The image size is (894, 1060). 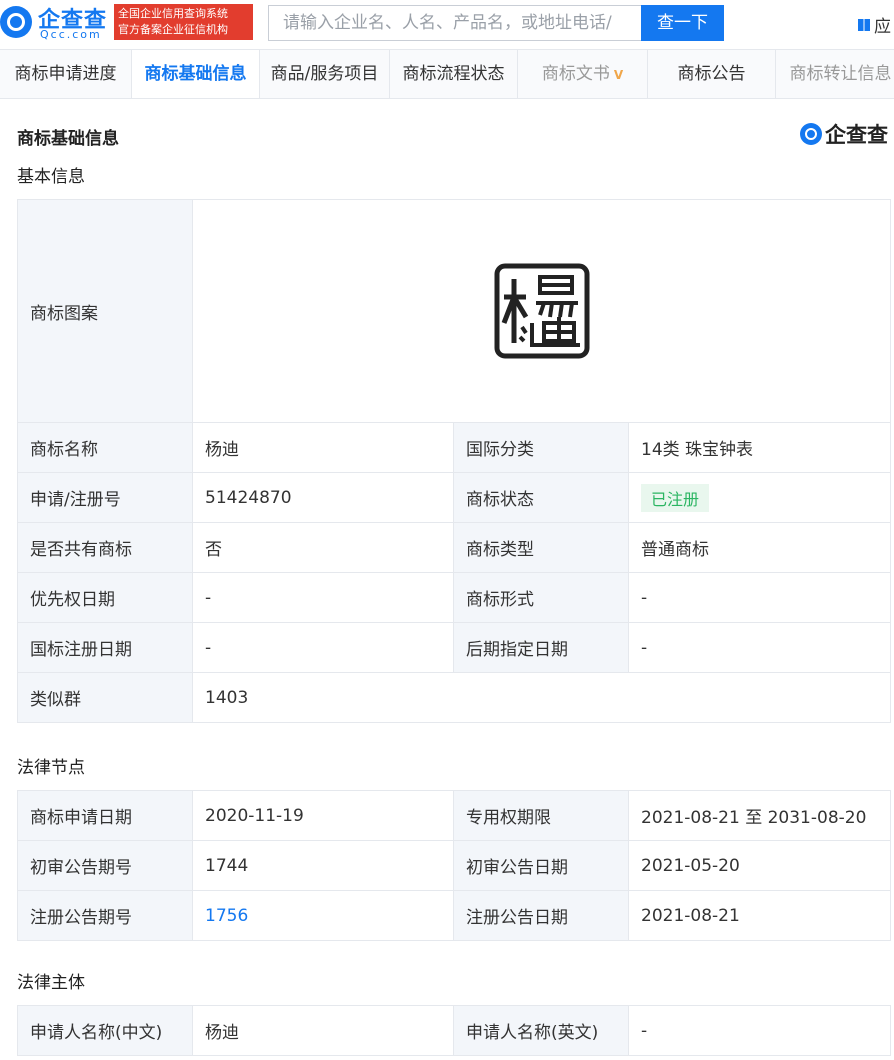 I want to click on intl-class-label: 国际分类, so click(x=541, y=447).